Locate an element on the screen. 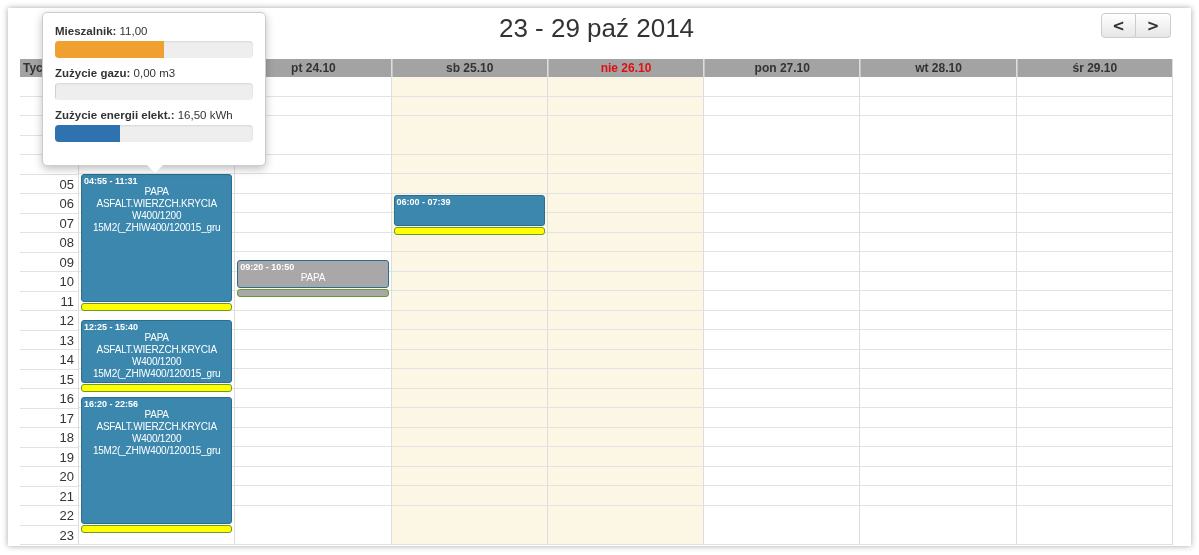  calendar-event: 06:00 - 07:39 is located at coordinates (469, 211).